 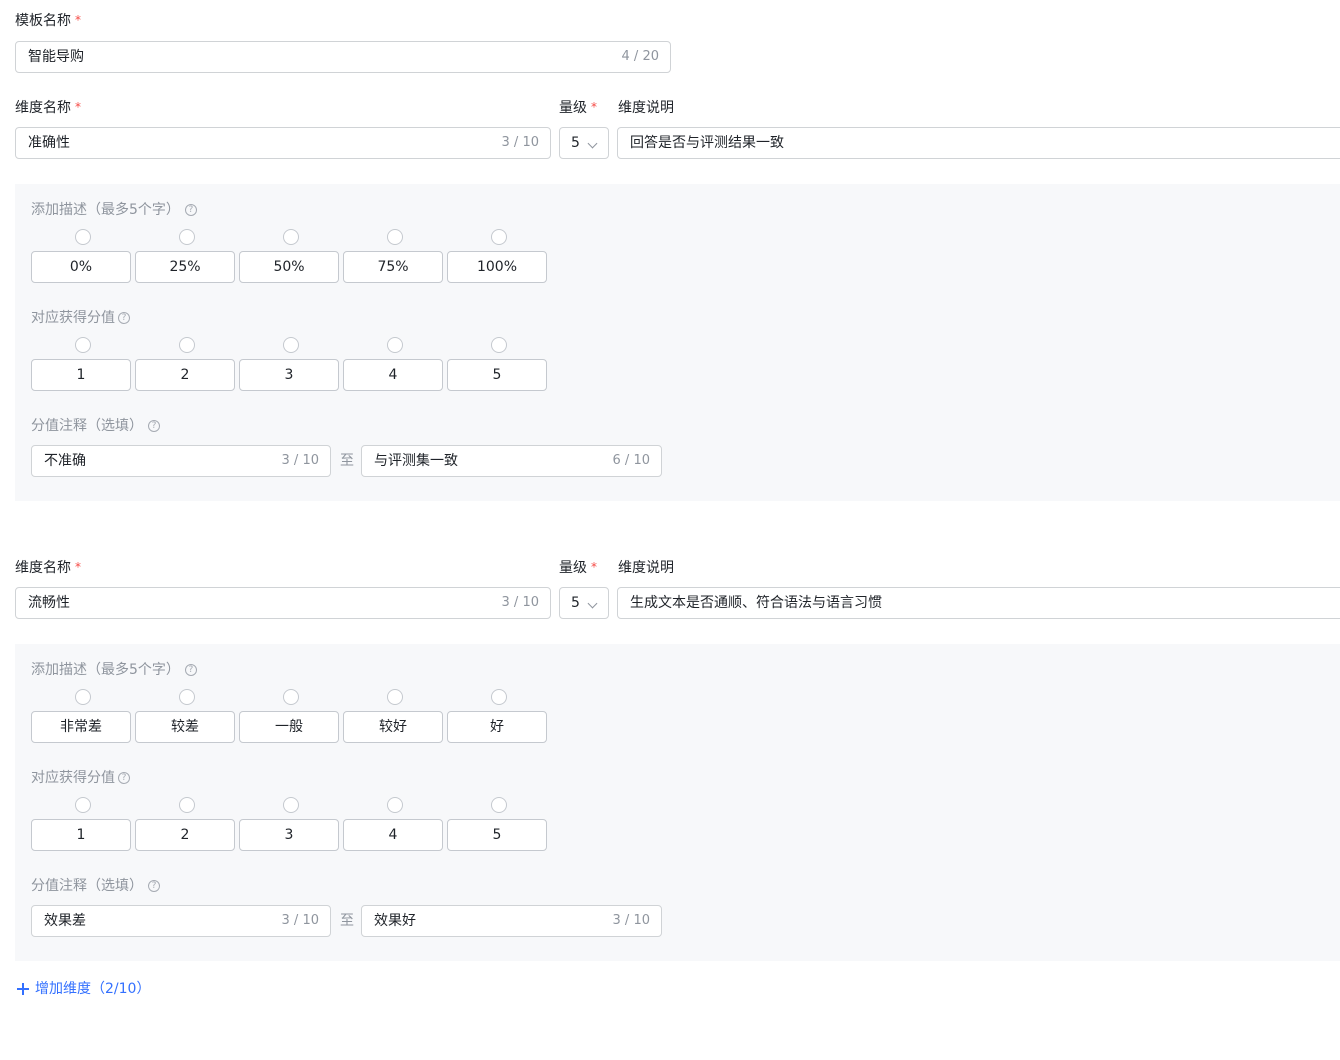 What do you see at coordinates (497, 267) in the screenshot?
I see `description-box: 100%` at bounding box center [497, 267].